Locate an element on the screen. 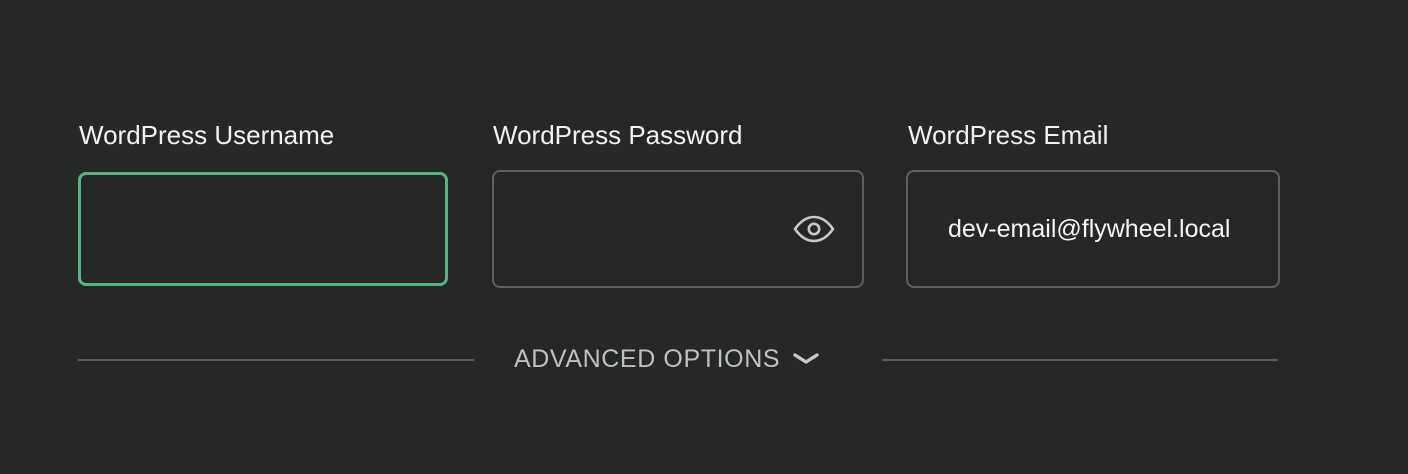 This screenshot has width=1408, height=474. username-input is located at coordinates (263, 229).